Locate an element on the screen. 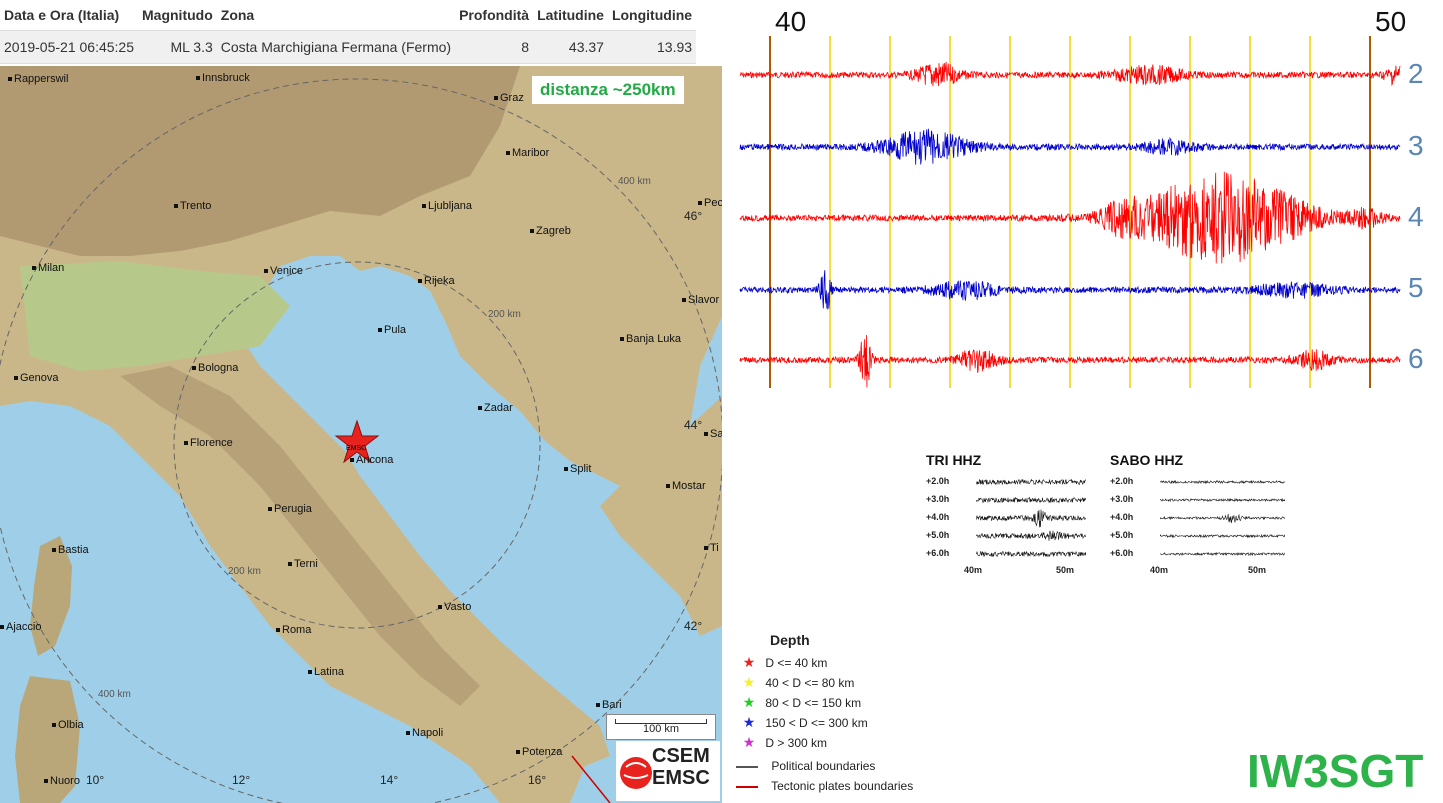 This screenshot has width=1443, height=803. lon-label: 16° is located at coordinates (537, 780).